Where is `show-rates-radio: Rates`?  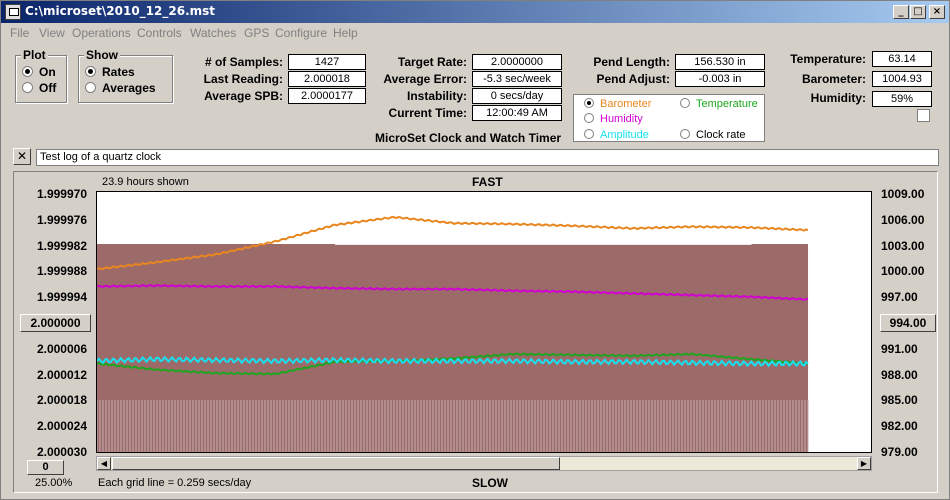 show-rates-radio: Rates is located at coordinates (110, 72).